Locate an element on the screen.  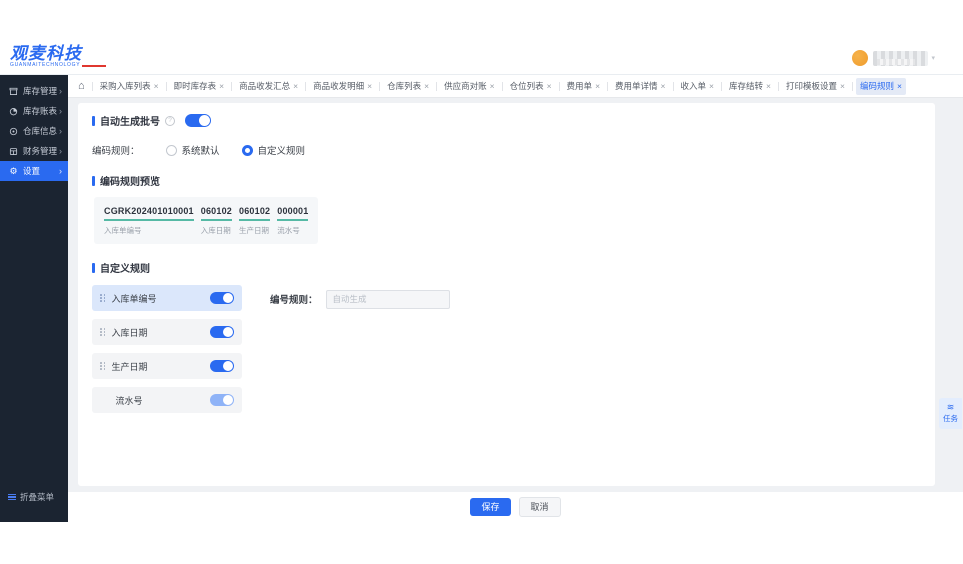
rule-row-inbound-date: 入库日期 is located at coordinates (167, 332).